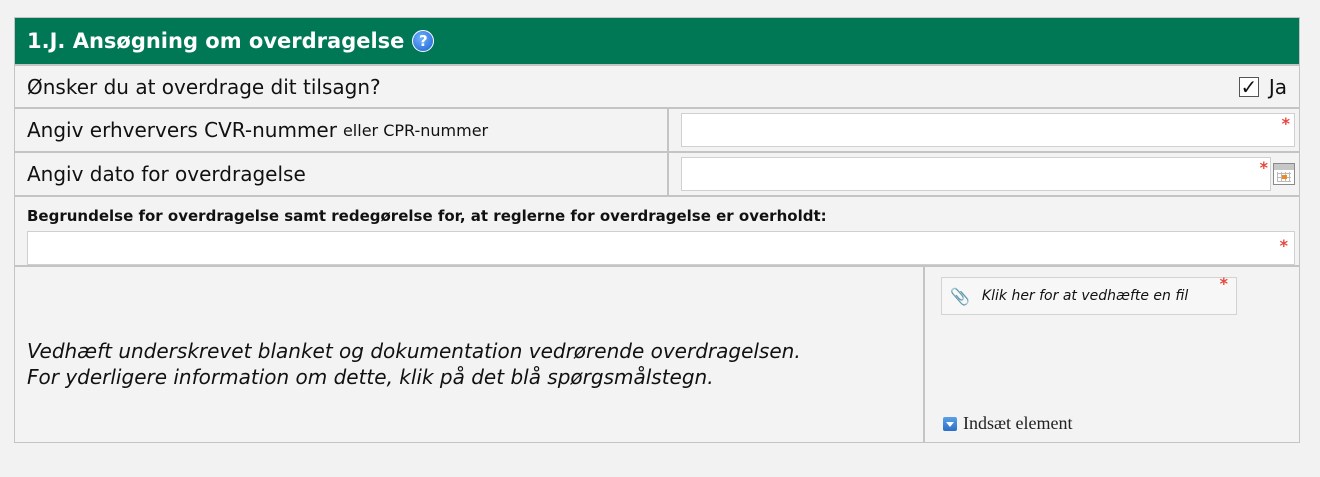 The width and height of the screenshot is (1320, 477). Describe the element at coordinates (976, 174) in the screenshot. I see `date-input: *` at that location.